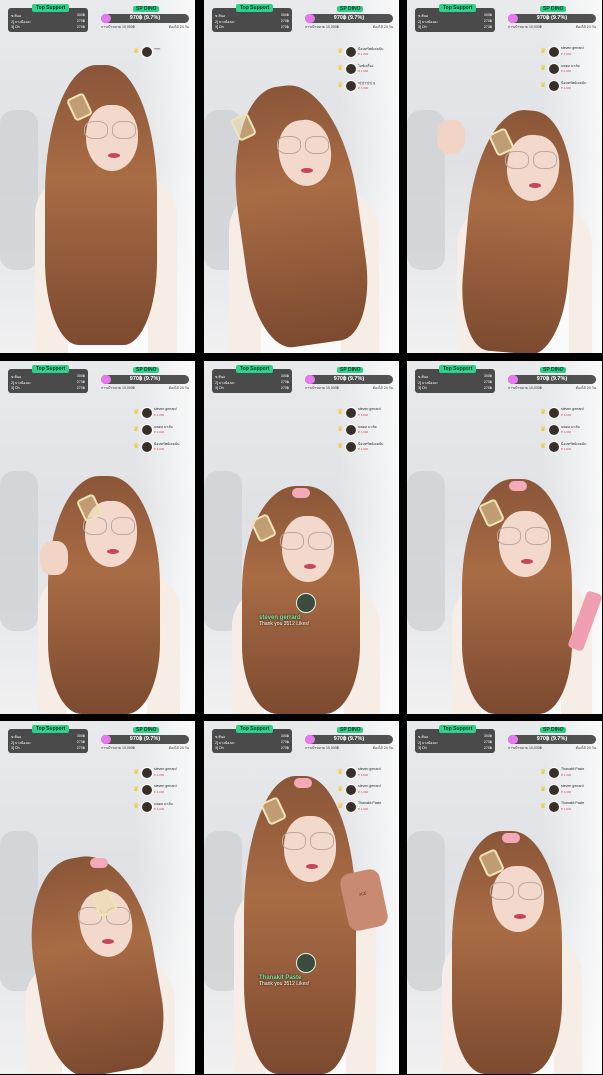 Image resolution: width=603 pixels, height=1075 pixels. Describe the element at coordinates (157, 48) in the screenshot. I see `gifter-name: ᴗ͈ᴗ͈ᴗ͈` at that location.